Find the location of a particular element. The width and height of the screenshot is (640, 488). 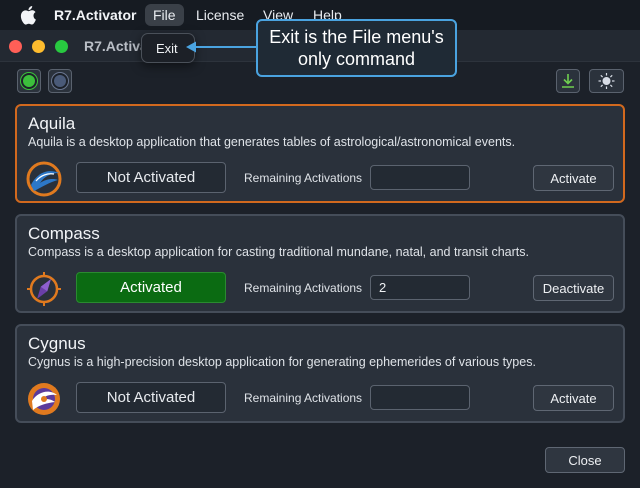

activation-status: Activated is located at coordinates (151, 287).